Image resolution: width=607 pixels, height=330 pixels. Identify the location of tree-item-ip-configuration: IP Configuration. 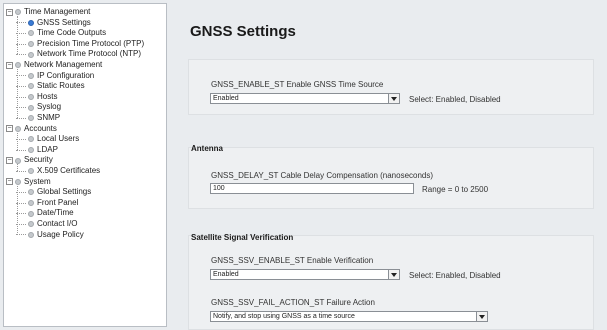
(55, 76).